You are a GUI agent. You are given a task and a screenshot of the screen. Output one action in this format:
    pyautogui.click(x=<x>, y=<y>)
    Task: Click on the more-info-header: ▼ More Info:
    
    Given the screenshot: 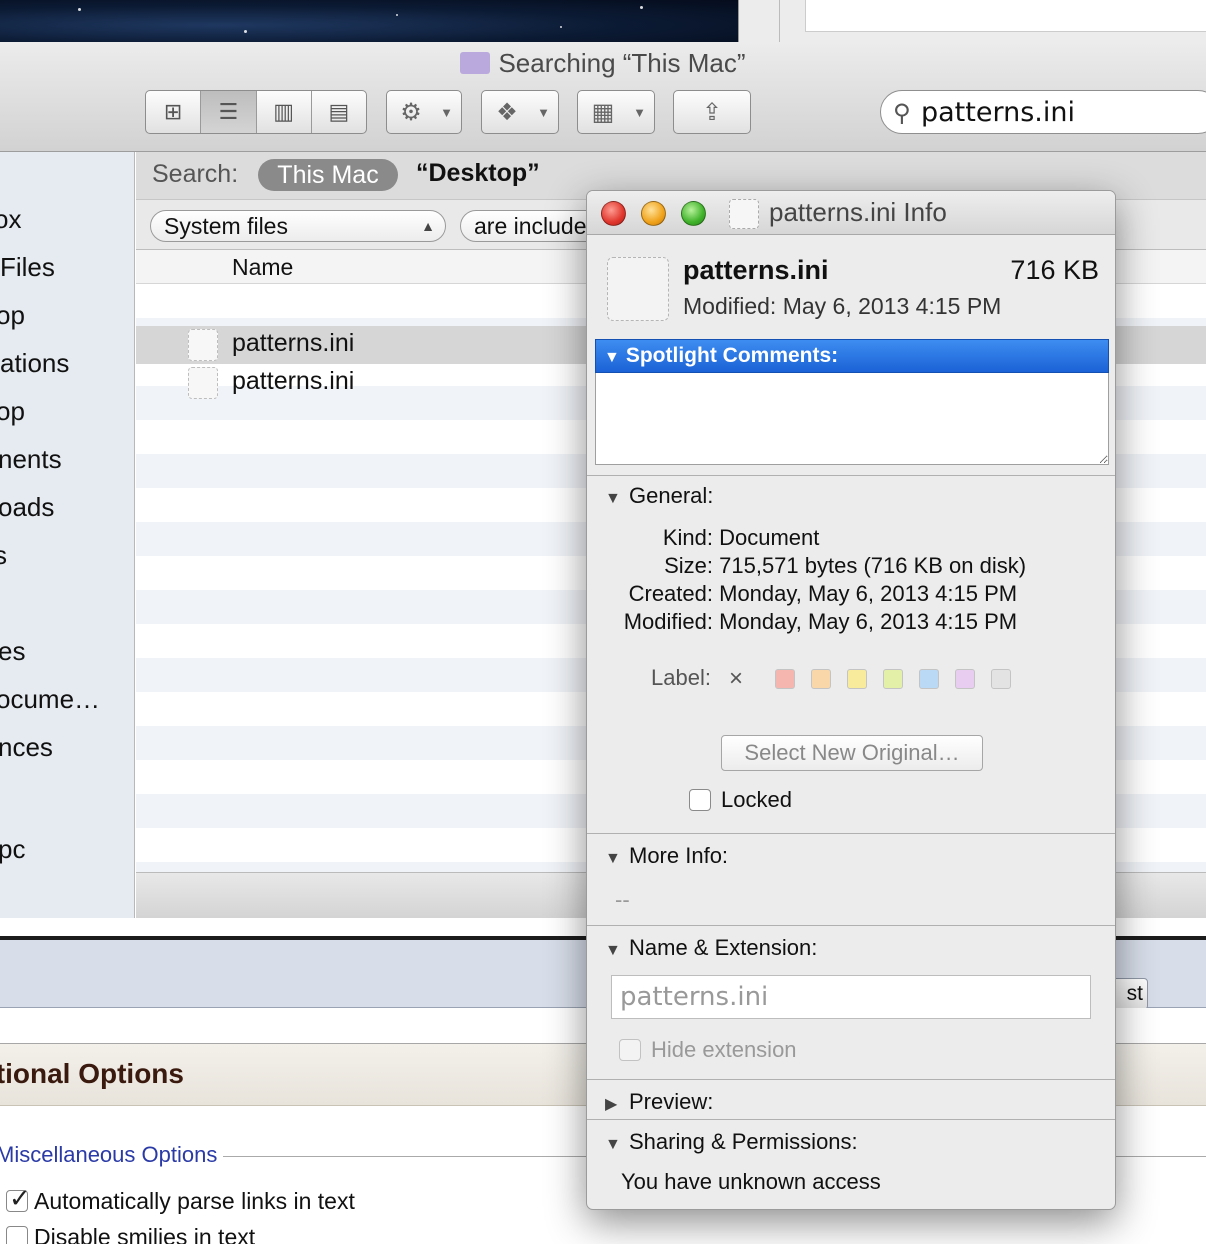 What is the action you would take?
    pyautogui.click(x=666, y=856)
    